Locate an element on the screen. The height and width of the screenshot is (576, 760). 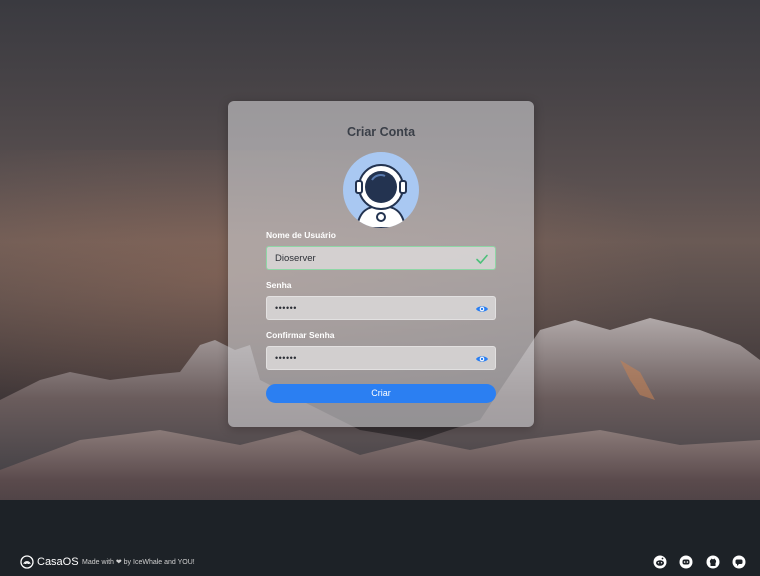
confirm-password-value: •••••• is located at coordinates (286, 358).